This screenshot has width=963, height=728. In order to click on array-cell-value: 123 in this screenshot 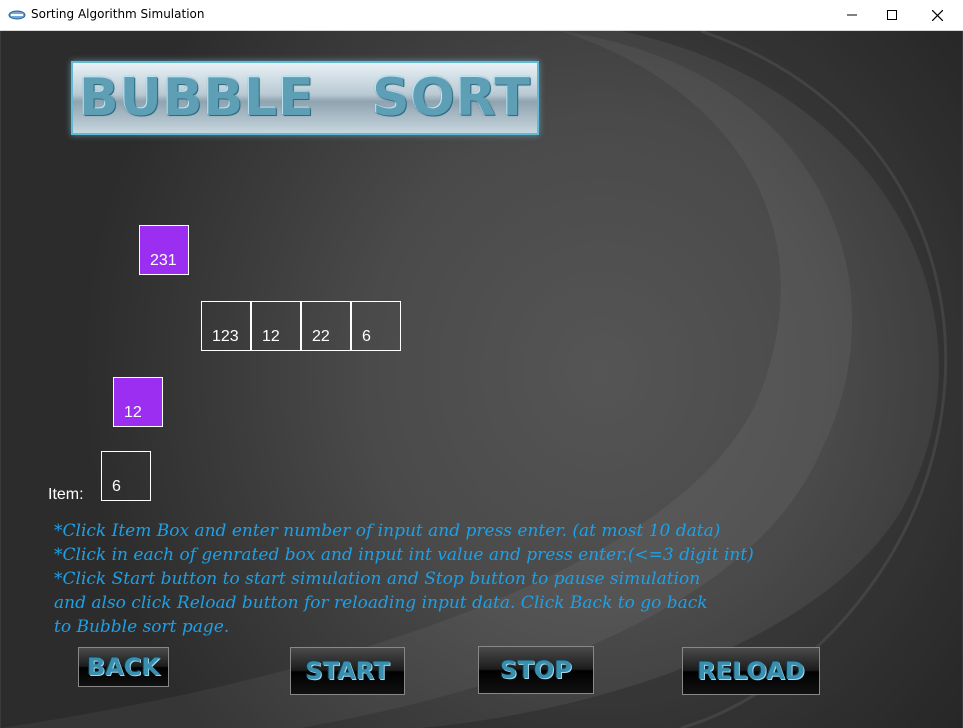, I will do `click(225, 336)`.